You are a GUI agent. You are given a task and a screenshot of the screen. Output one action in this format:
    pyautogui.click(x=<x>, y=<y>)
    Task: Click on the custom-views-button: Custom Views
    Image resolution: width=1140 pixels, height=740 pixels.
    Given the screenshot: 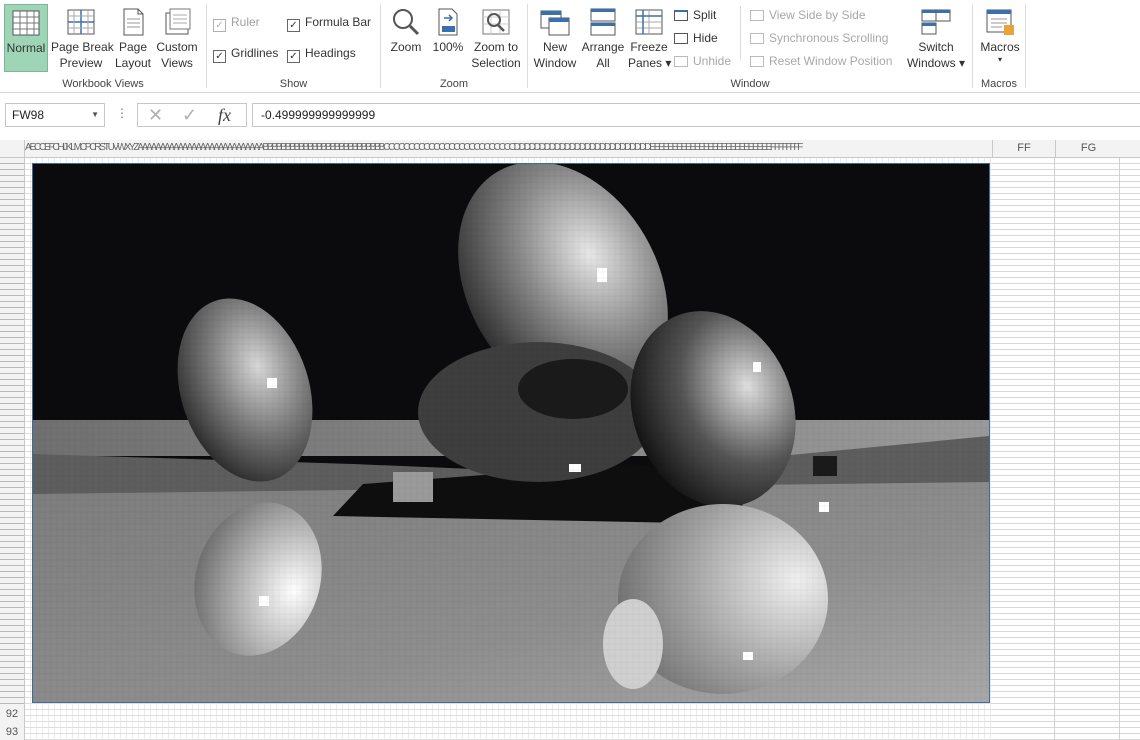 What is the action you would take?
    pyautogui.click(x=177, y=38)
    